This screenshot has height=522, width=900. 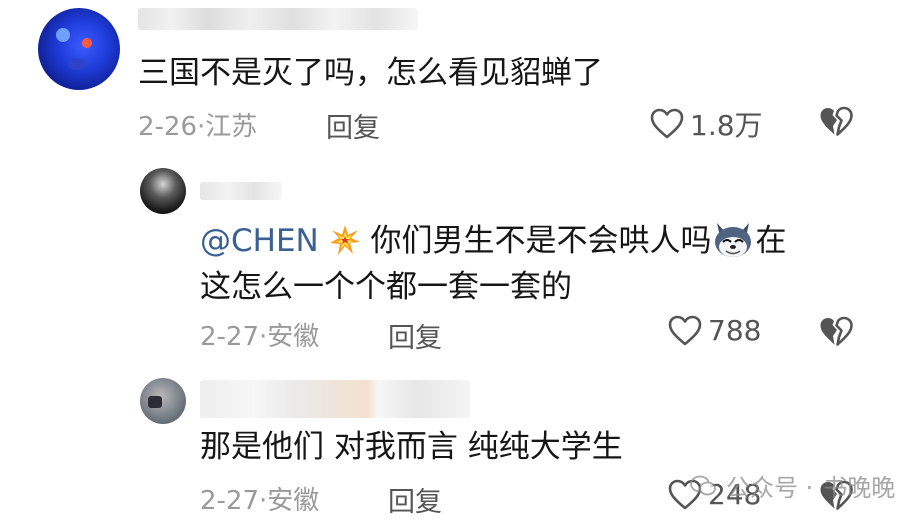 I want to click on comment-meta: 2-26·江苏, so click(x=197, y=124).